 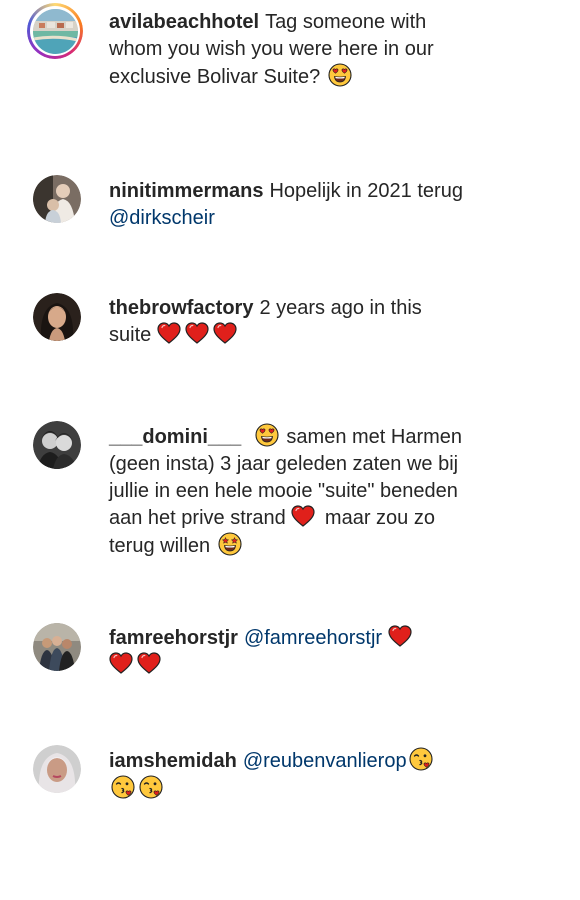 What do you see at coordinates (181, 308) in the screenshot?
I see `comment-username: thebrowfactory` at bounding box center [181, 308].